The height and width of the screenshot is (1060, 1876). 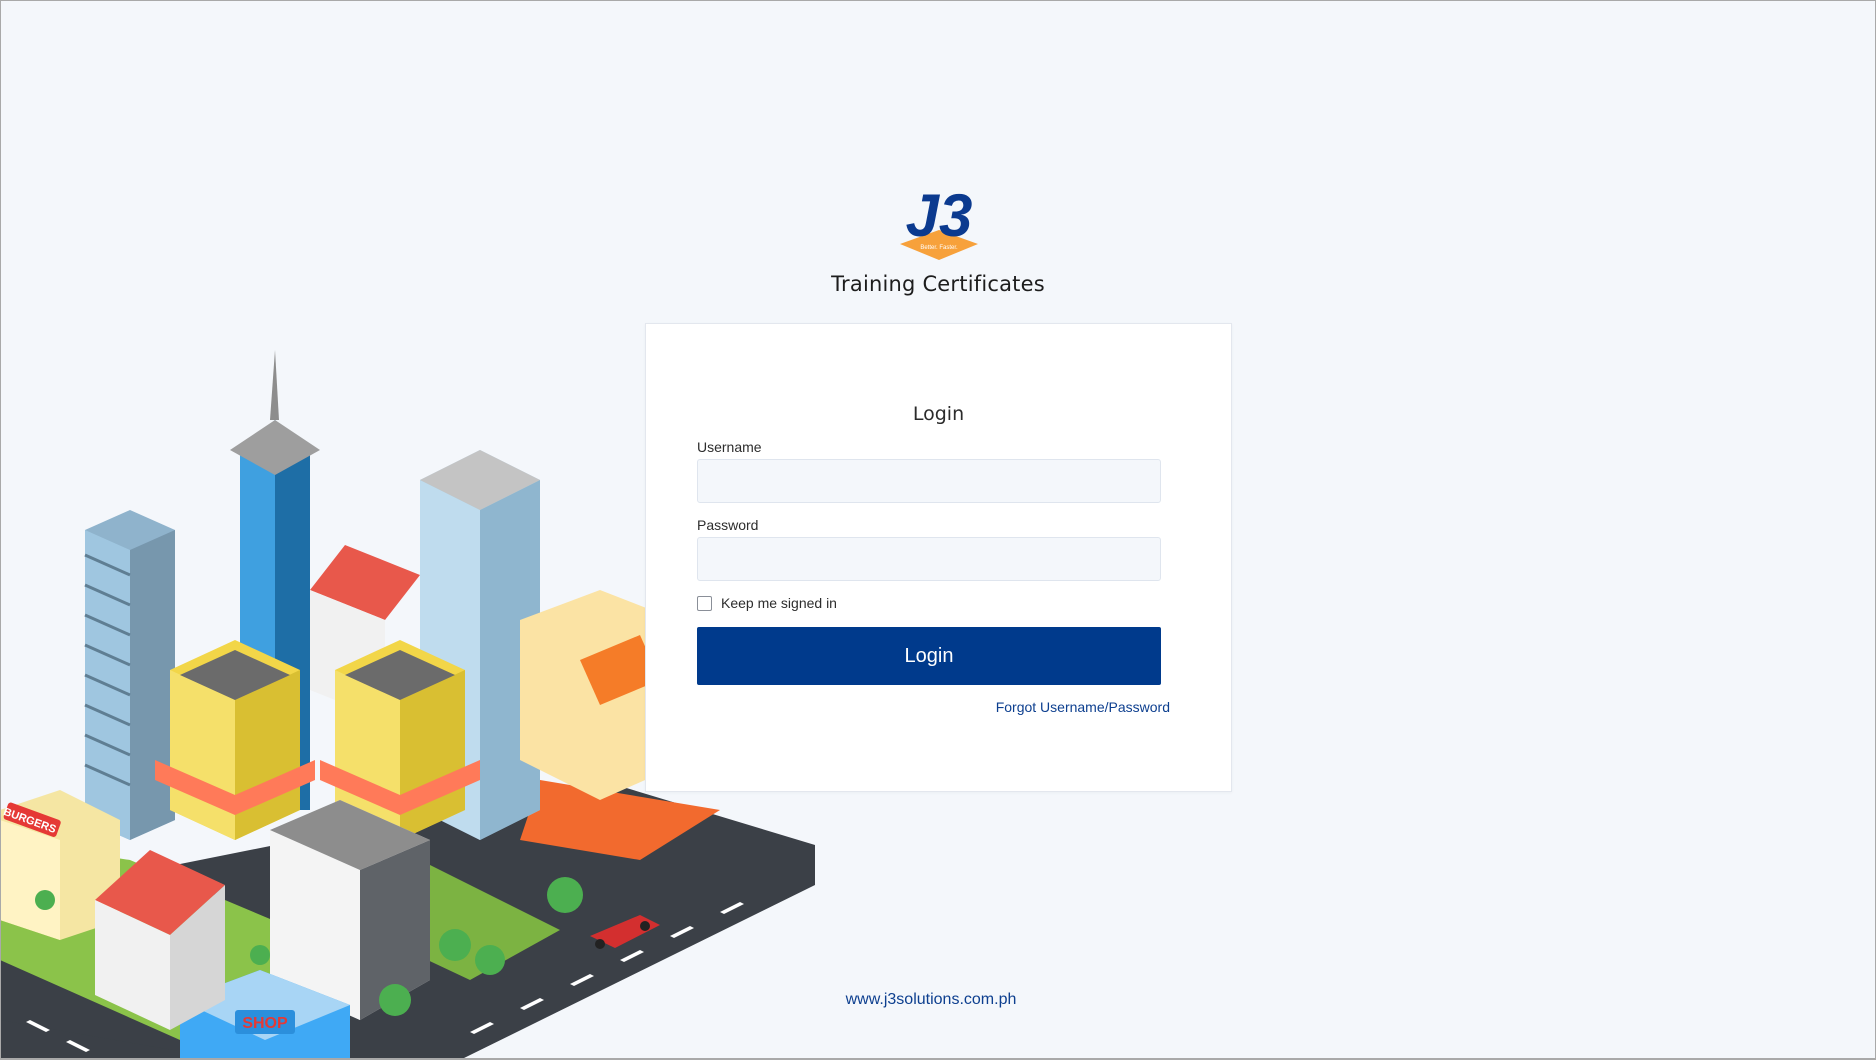 What do you see at coordinates (938, 284) in the screenshot?
I see `app-title: Training Certificates` at bounding box center [938, 284].